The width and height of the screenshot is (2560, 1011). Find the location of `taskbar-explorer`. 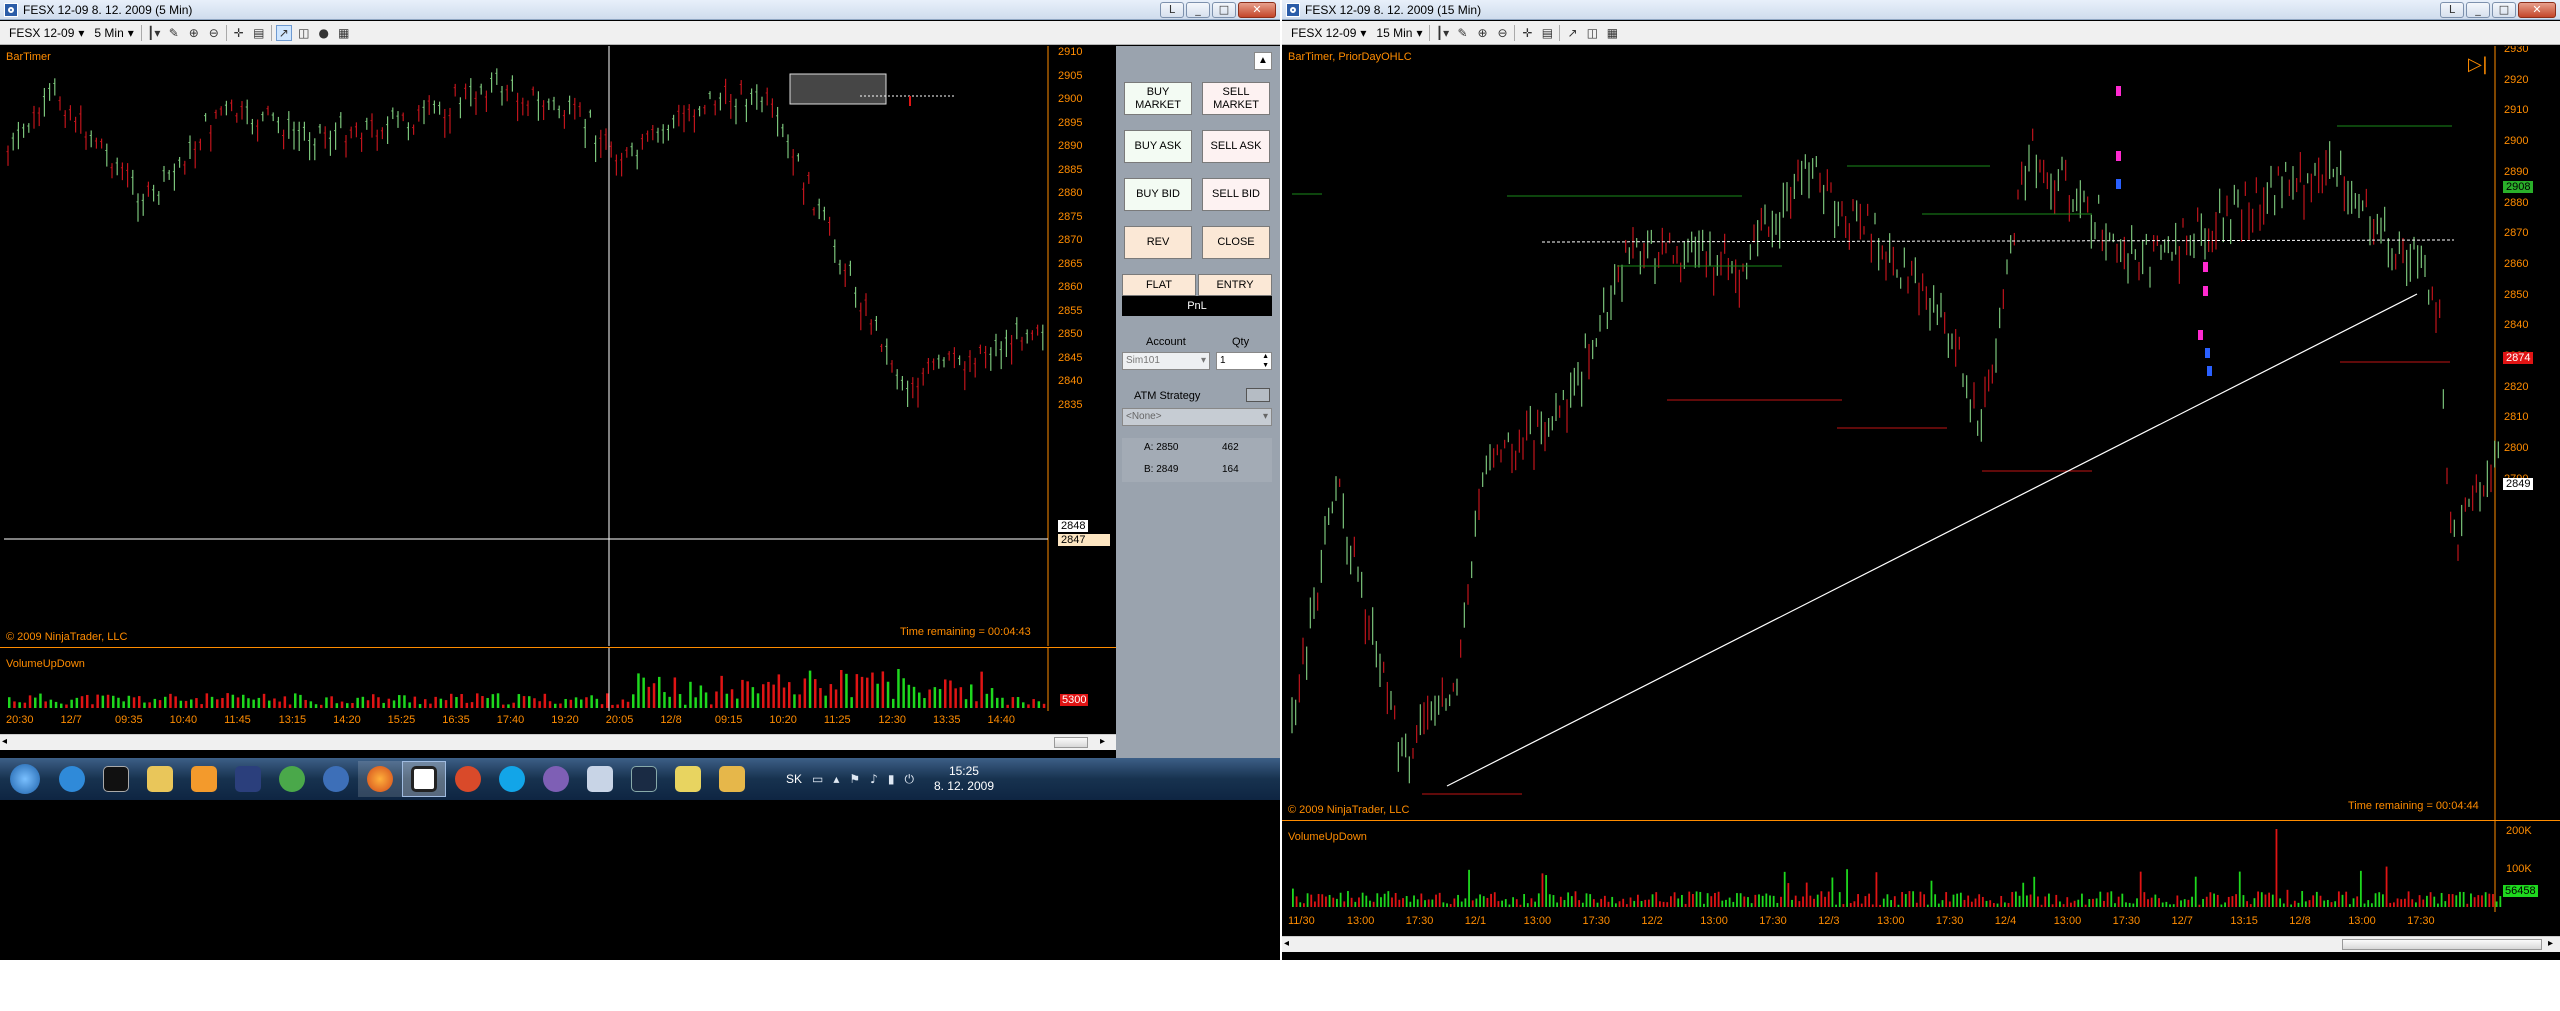

taskbar-explorer is located at coordinates (160, 779).